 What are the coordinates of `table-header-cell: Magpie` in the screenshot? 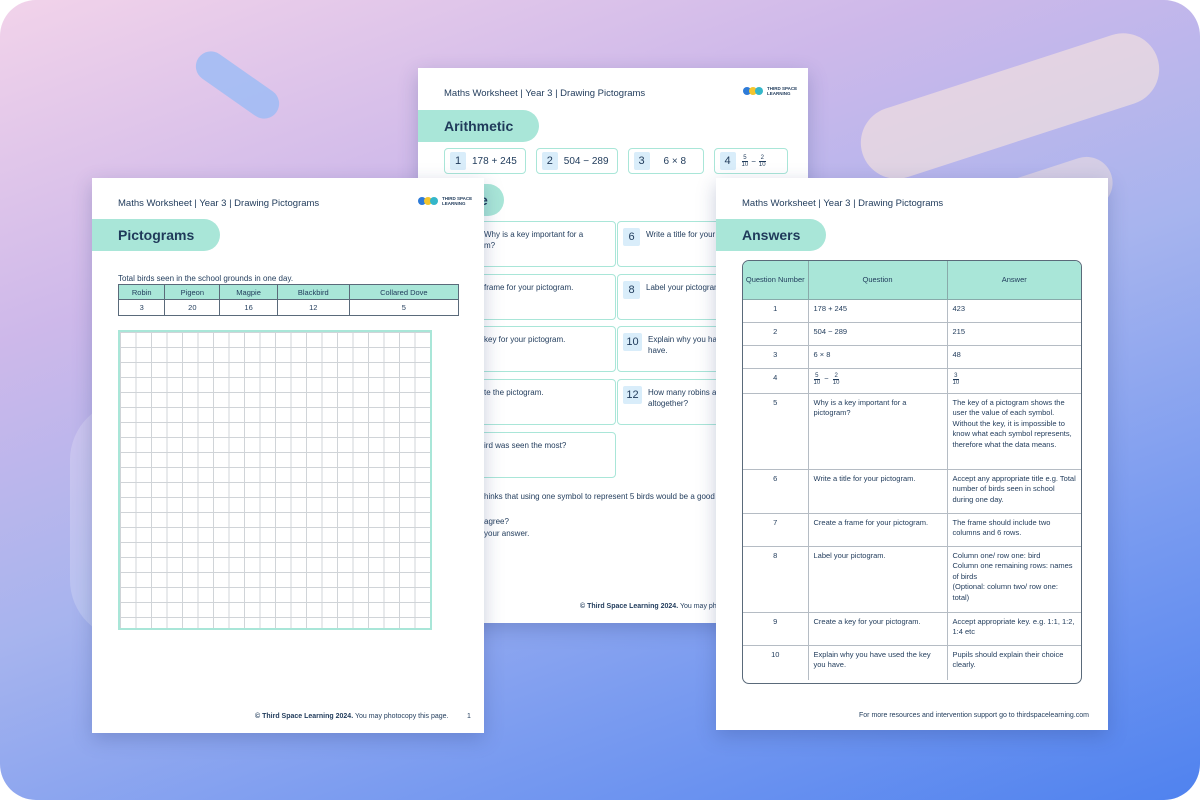 It's located at (248, 292).